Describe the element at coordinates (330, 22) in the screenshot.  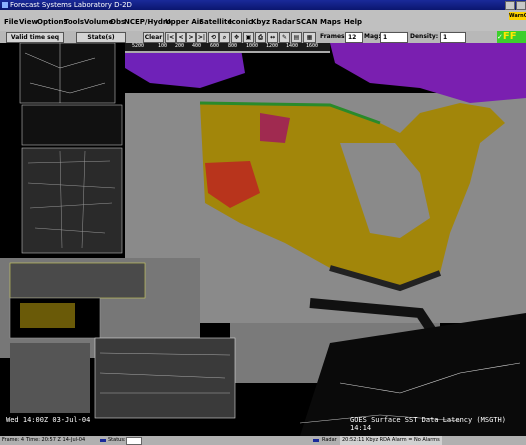
I see `menu-maps: Maps` at that location.